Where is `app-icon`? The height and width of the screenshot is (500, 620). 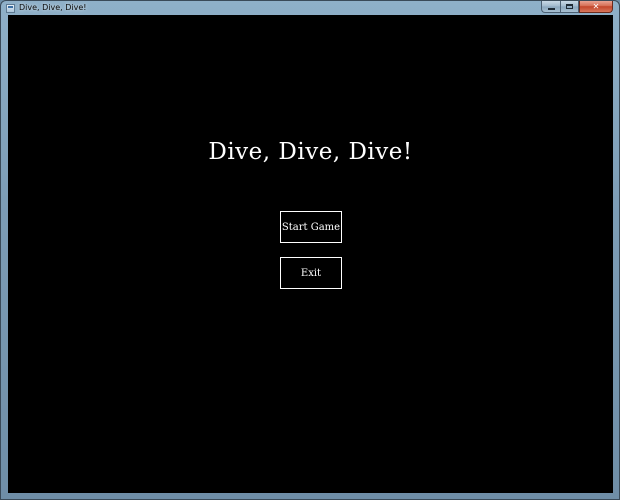 app-icon is located at coordinates (10, 8).